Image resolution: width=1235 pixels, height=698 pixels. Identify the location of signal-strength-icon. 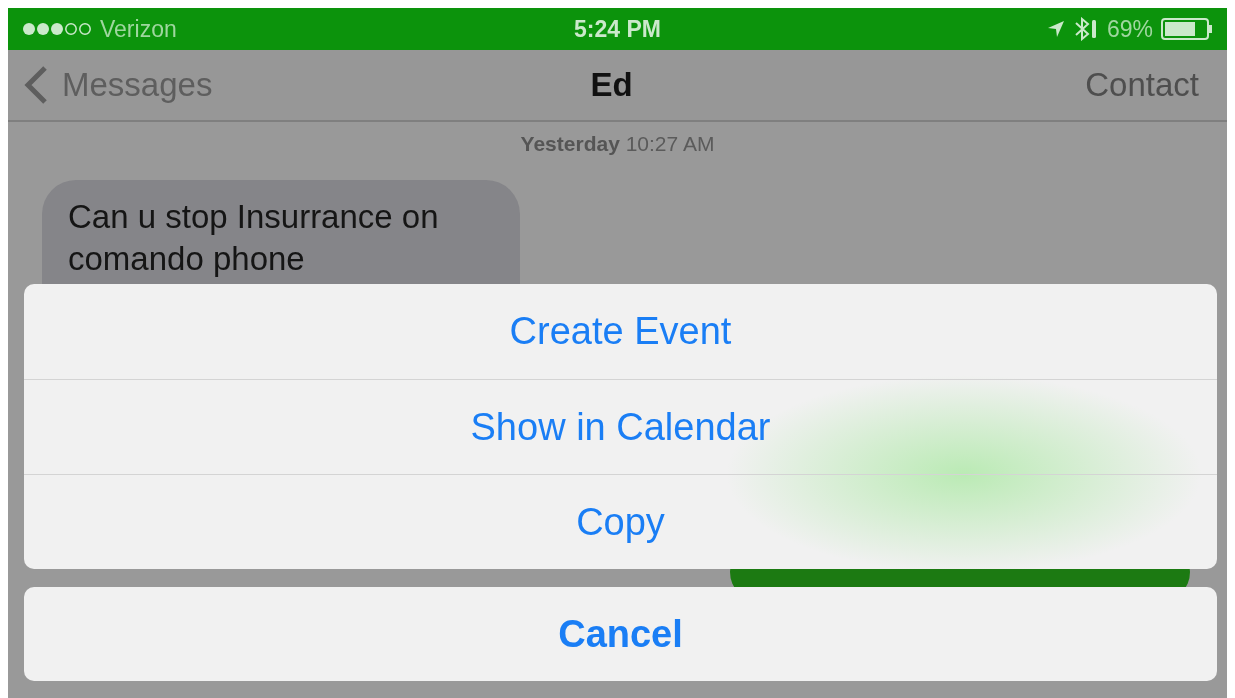
(57, 29).